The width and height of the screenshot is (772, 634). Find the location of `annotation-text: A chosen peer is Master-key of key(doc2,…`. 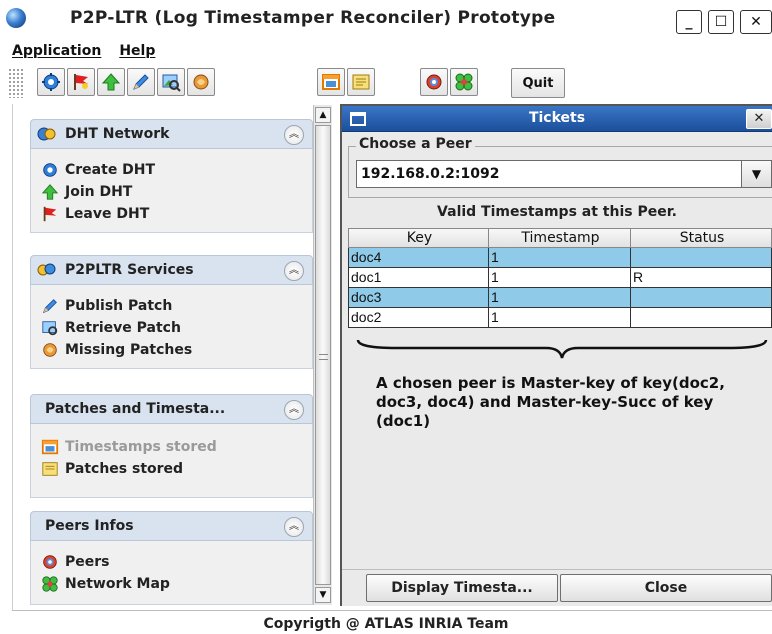

annotation-text: A chosen peer is Master-key of key(doc2,… is located at coordinates (550, 402).